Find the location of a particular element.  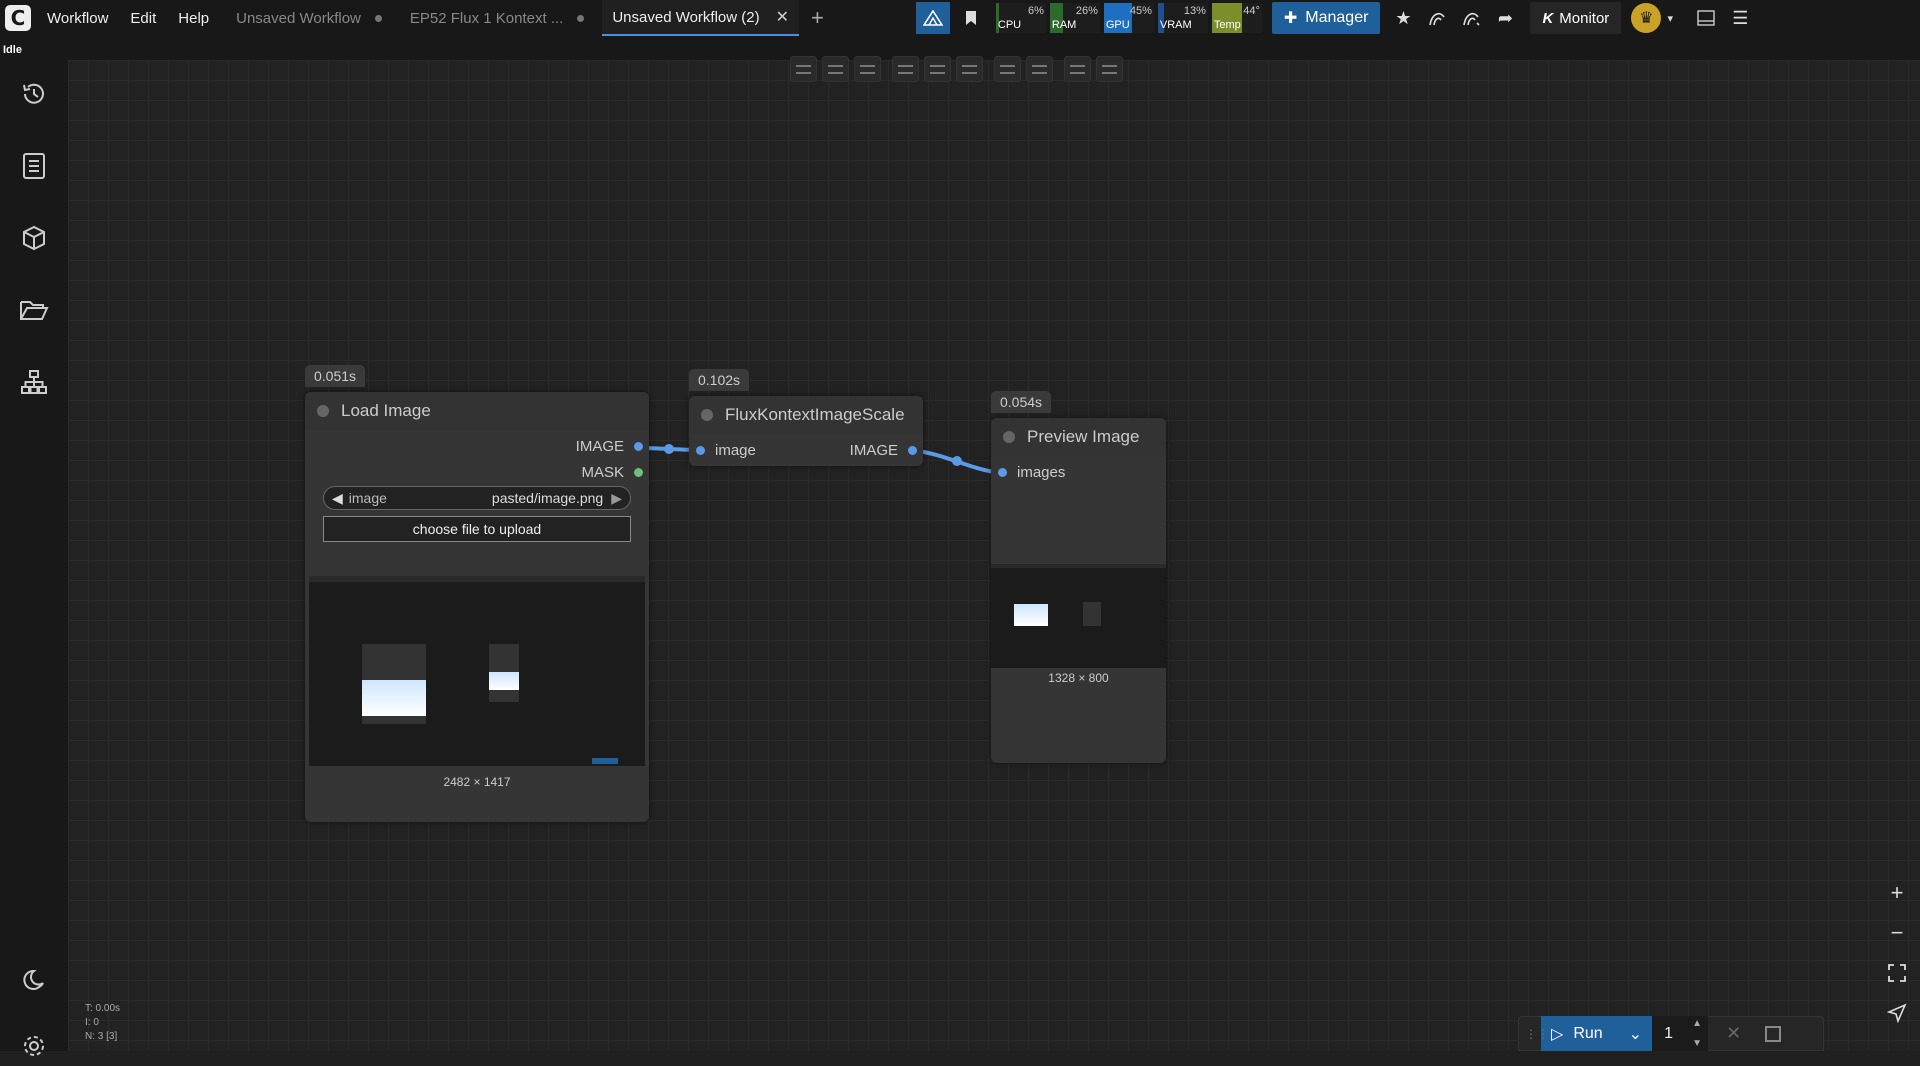

folder-icon is located at coordinates (34, 310).